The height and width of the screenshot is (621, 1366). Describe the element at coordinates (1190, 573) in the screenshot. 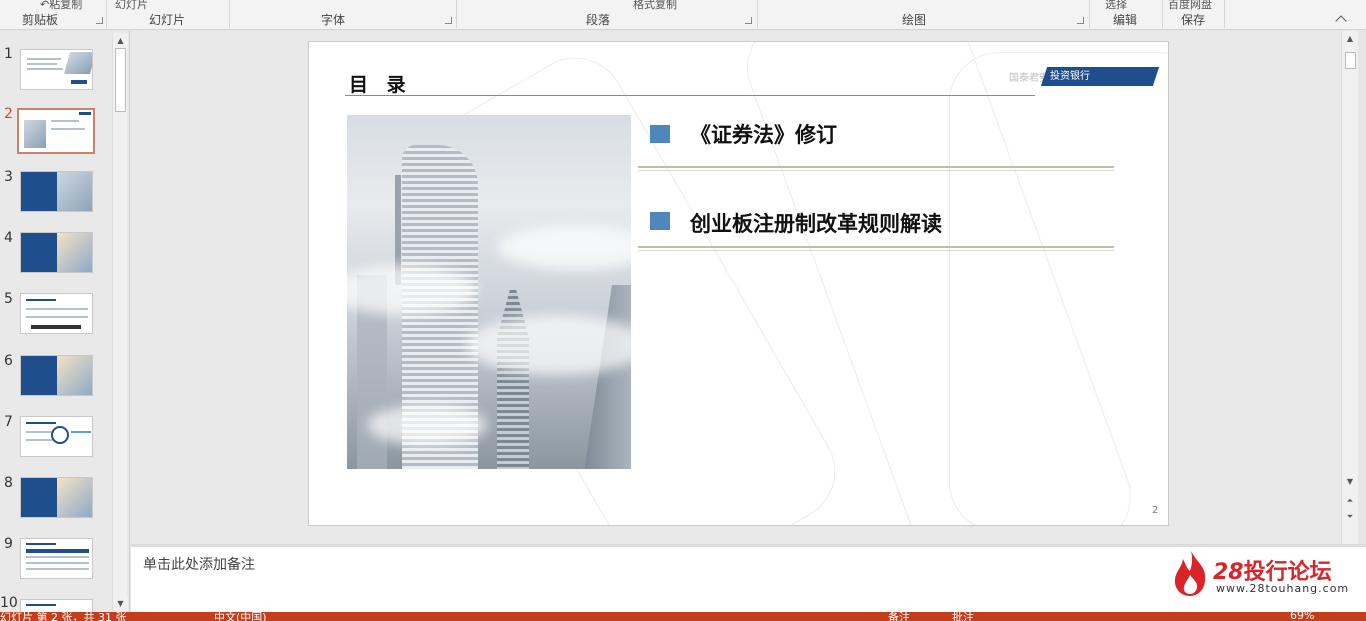

I see `flame-icon` at that location.